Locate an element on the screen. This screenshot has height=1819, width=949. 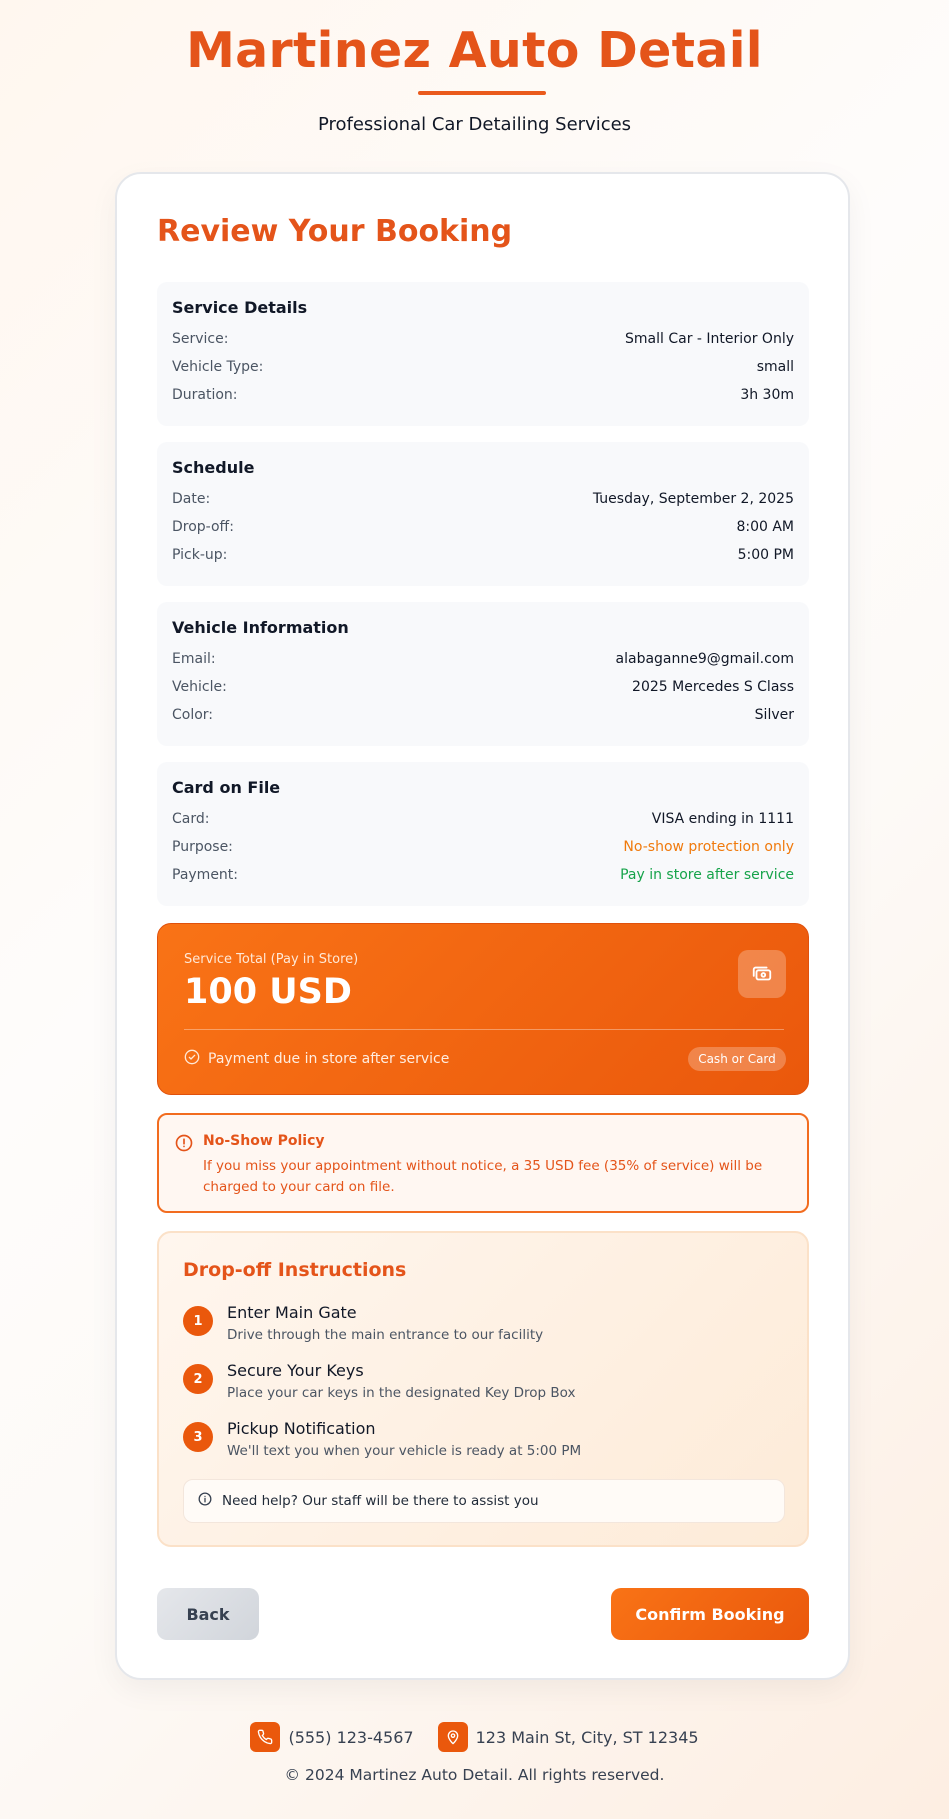
section-heading: Card on File is located at coordinates (226, 787).